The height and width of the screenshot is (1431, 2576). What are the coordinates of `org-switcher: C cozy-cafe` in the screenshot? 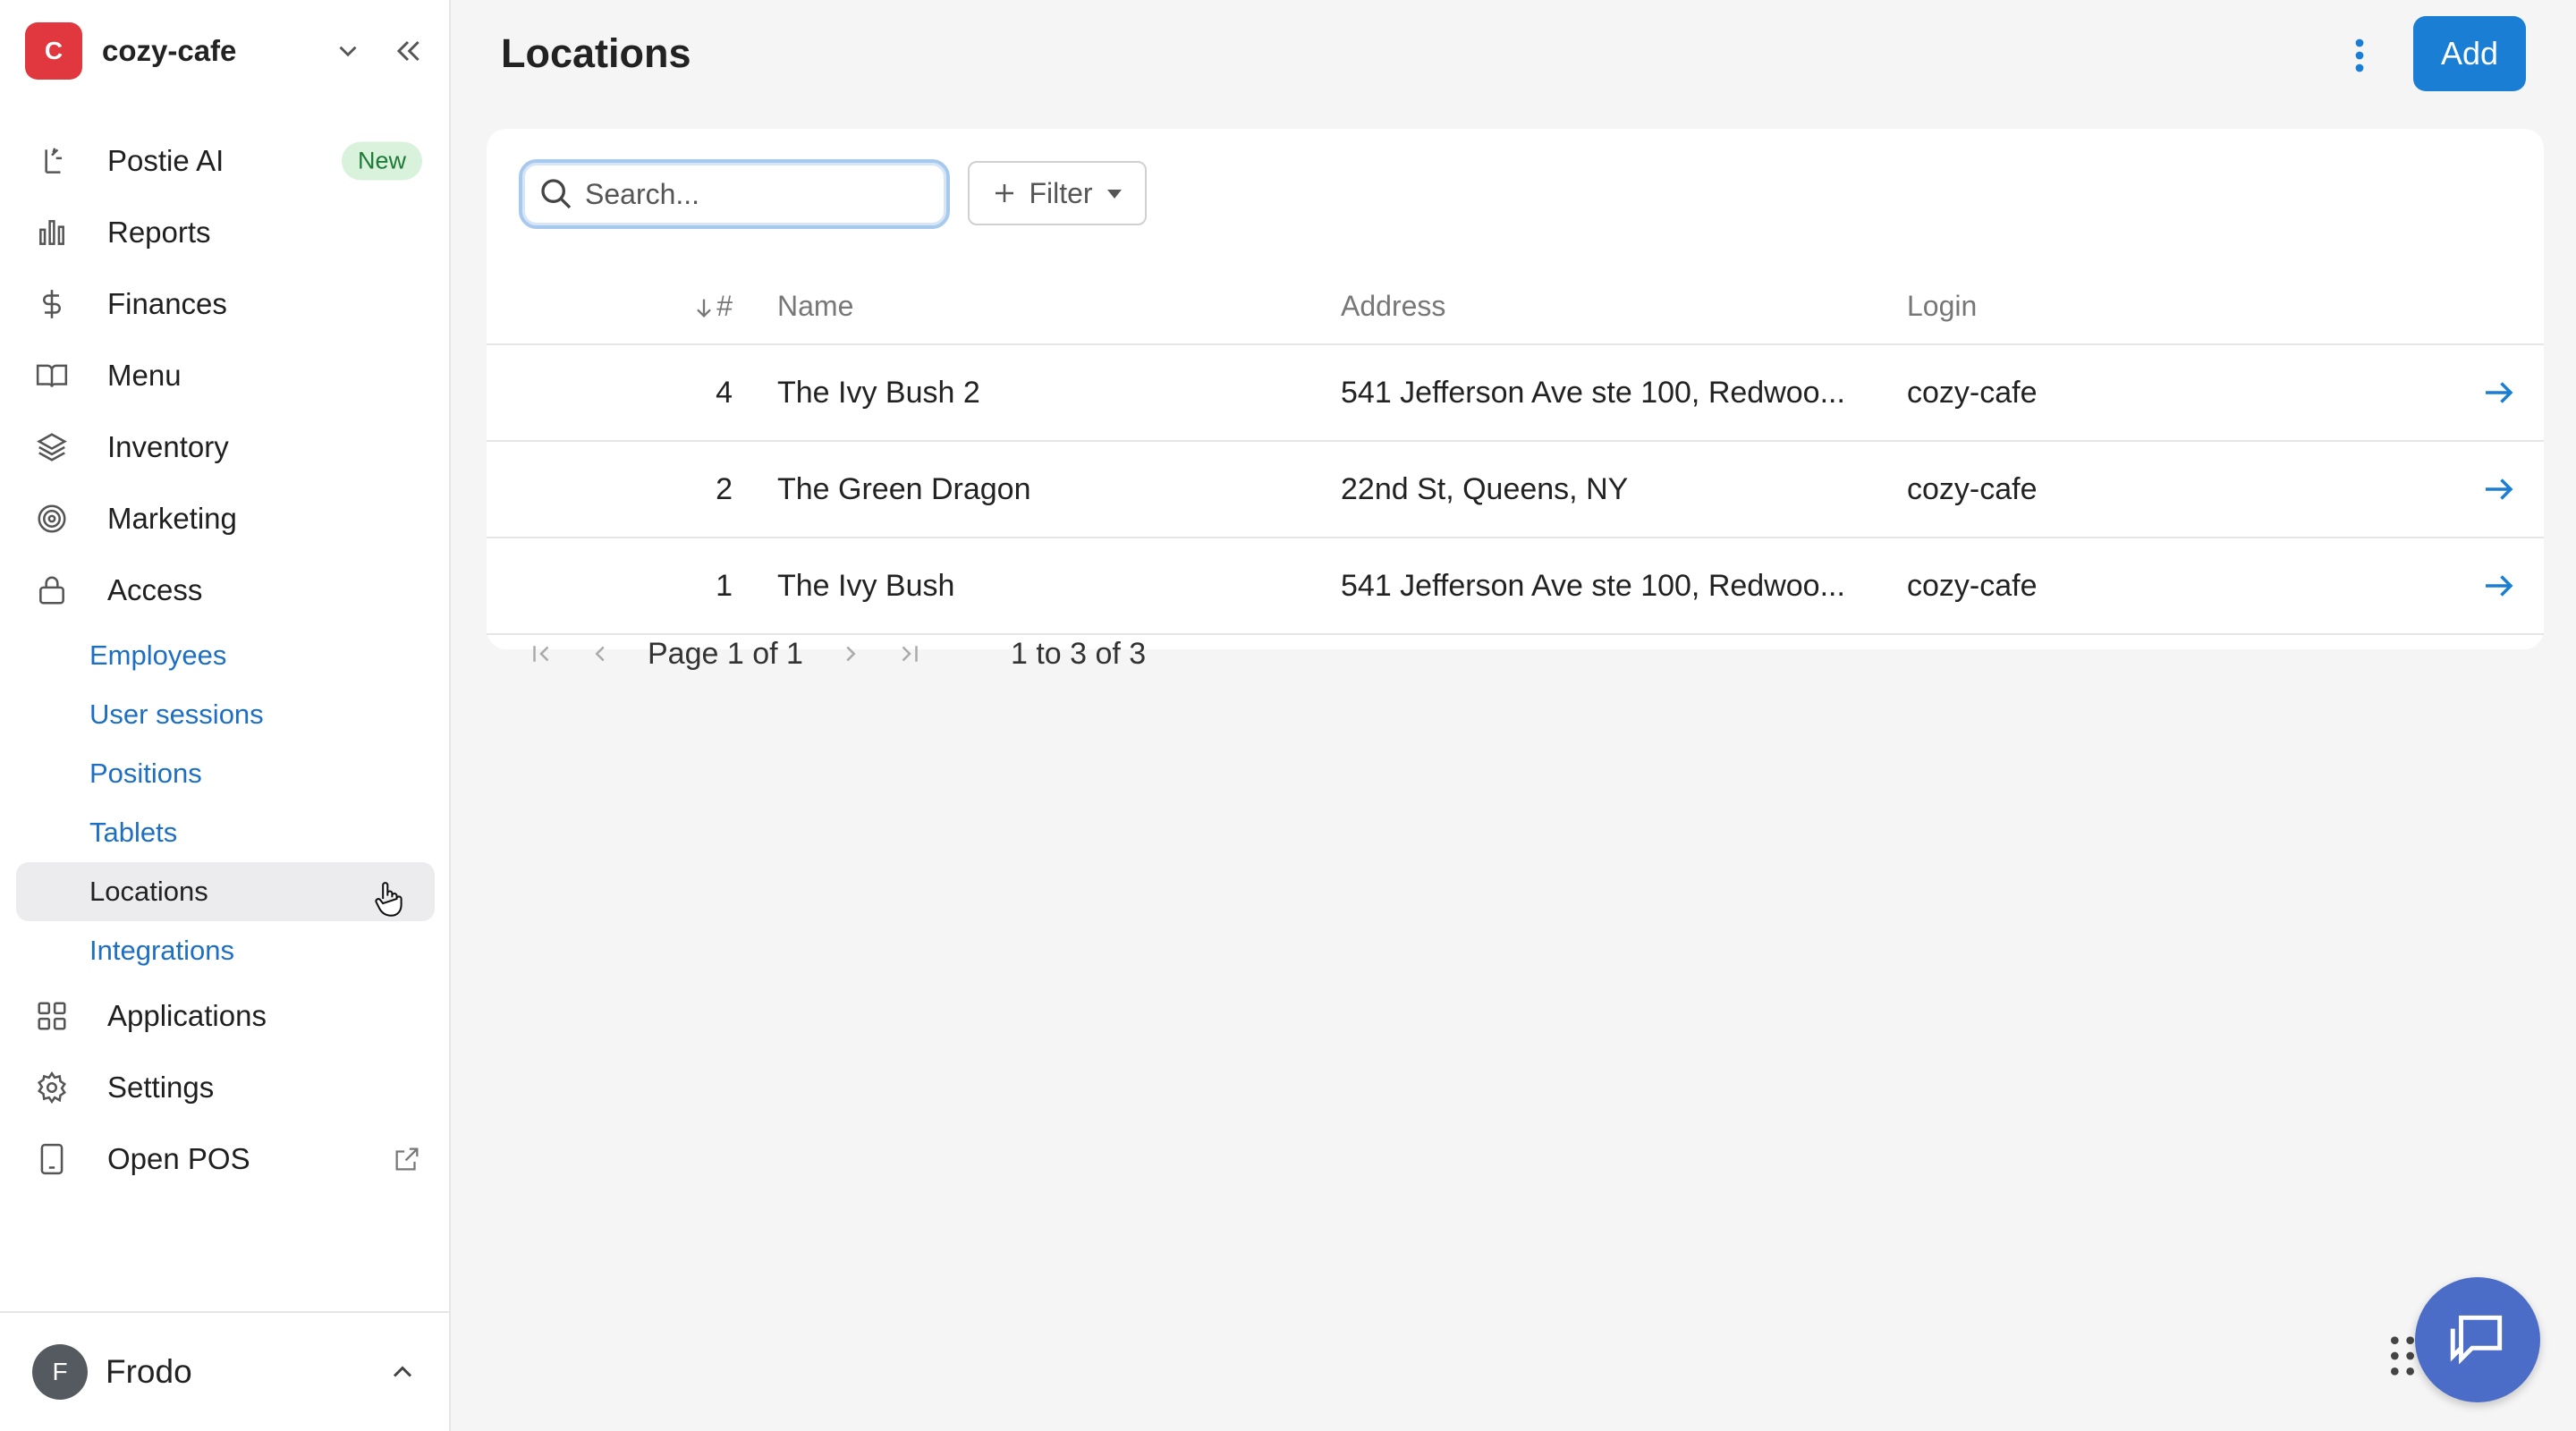 It's located at (225, 51).